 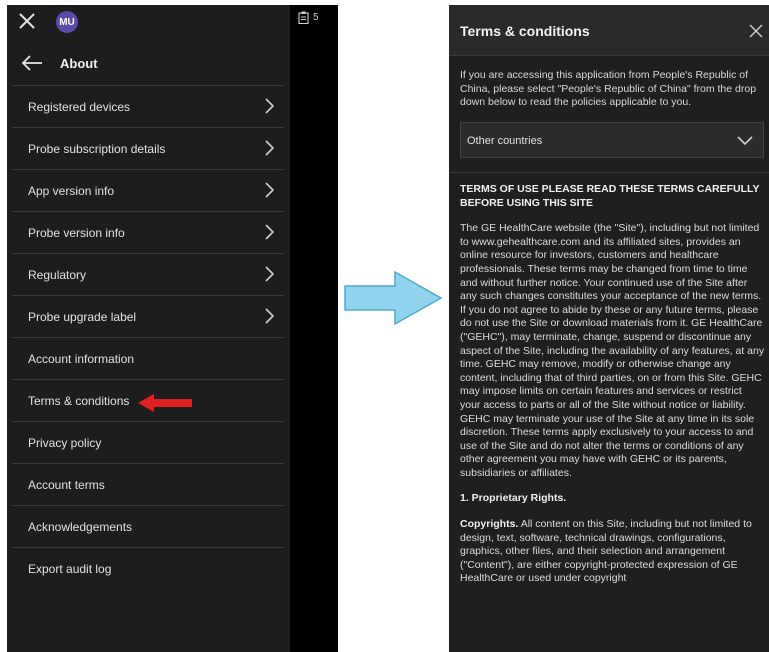 What do you see at coordinates (65, 442) in the screenshot?
I see `menu-item-label: Privacy policy` at bounding box center [65, 442].